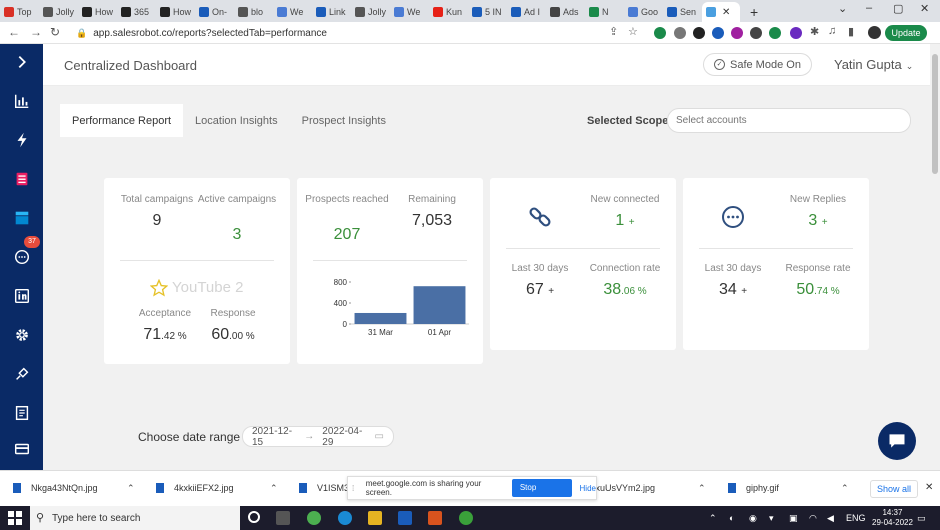  What do you see at coordinates (935, 257) in the screenshot?
I see `page-scrollbar` at bounding box center [935, 257].